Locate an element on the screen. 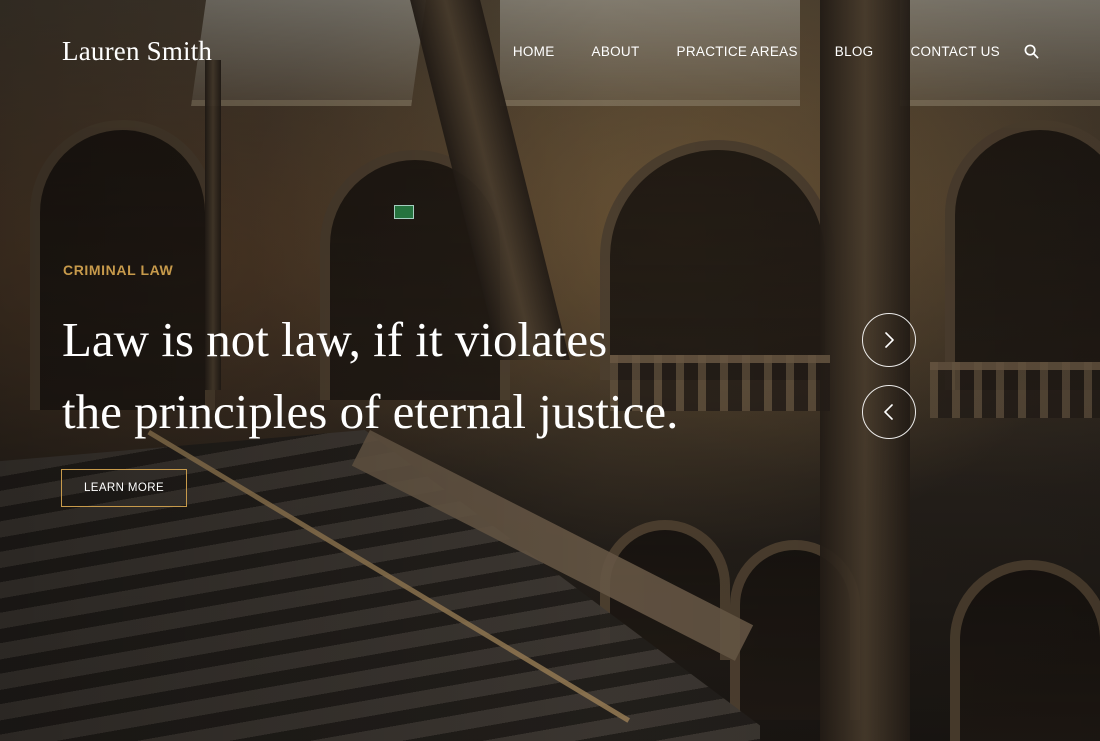 The width and height of the screenshot is (1100, 741). slider-next-button is located at coordinates (889, 340).